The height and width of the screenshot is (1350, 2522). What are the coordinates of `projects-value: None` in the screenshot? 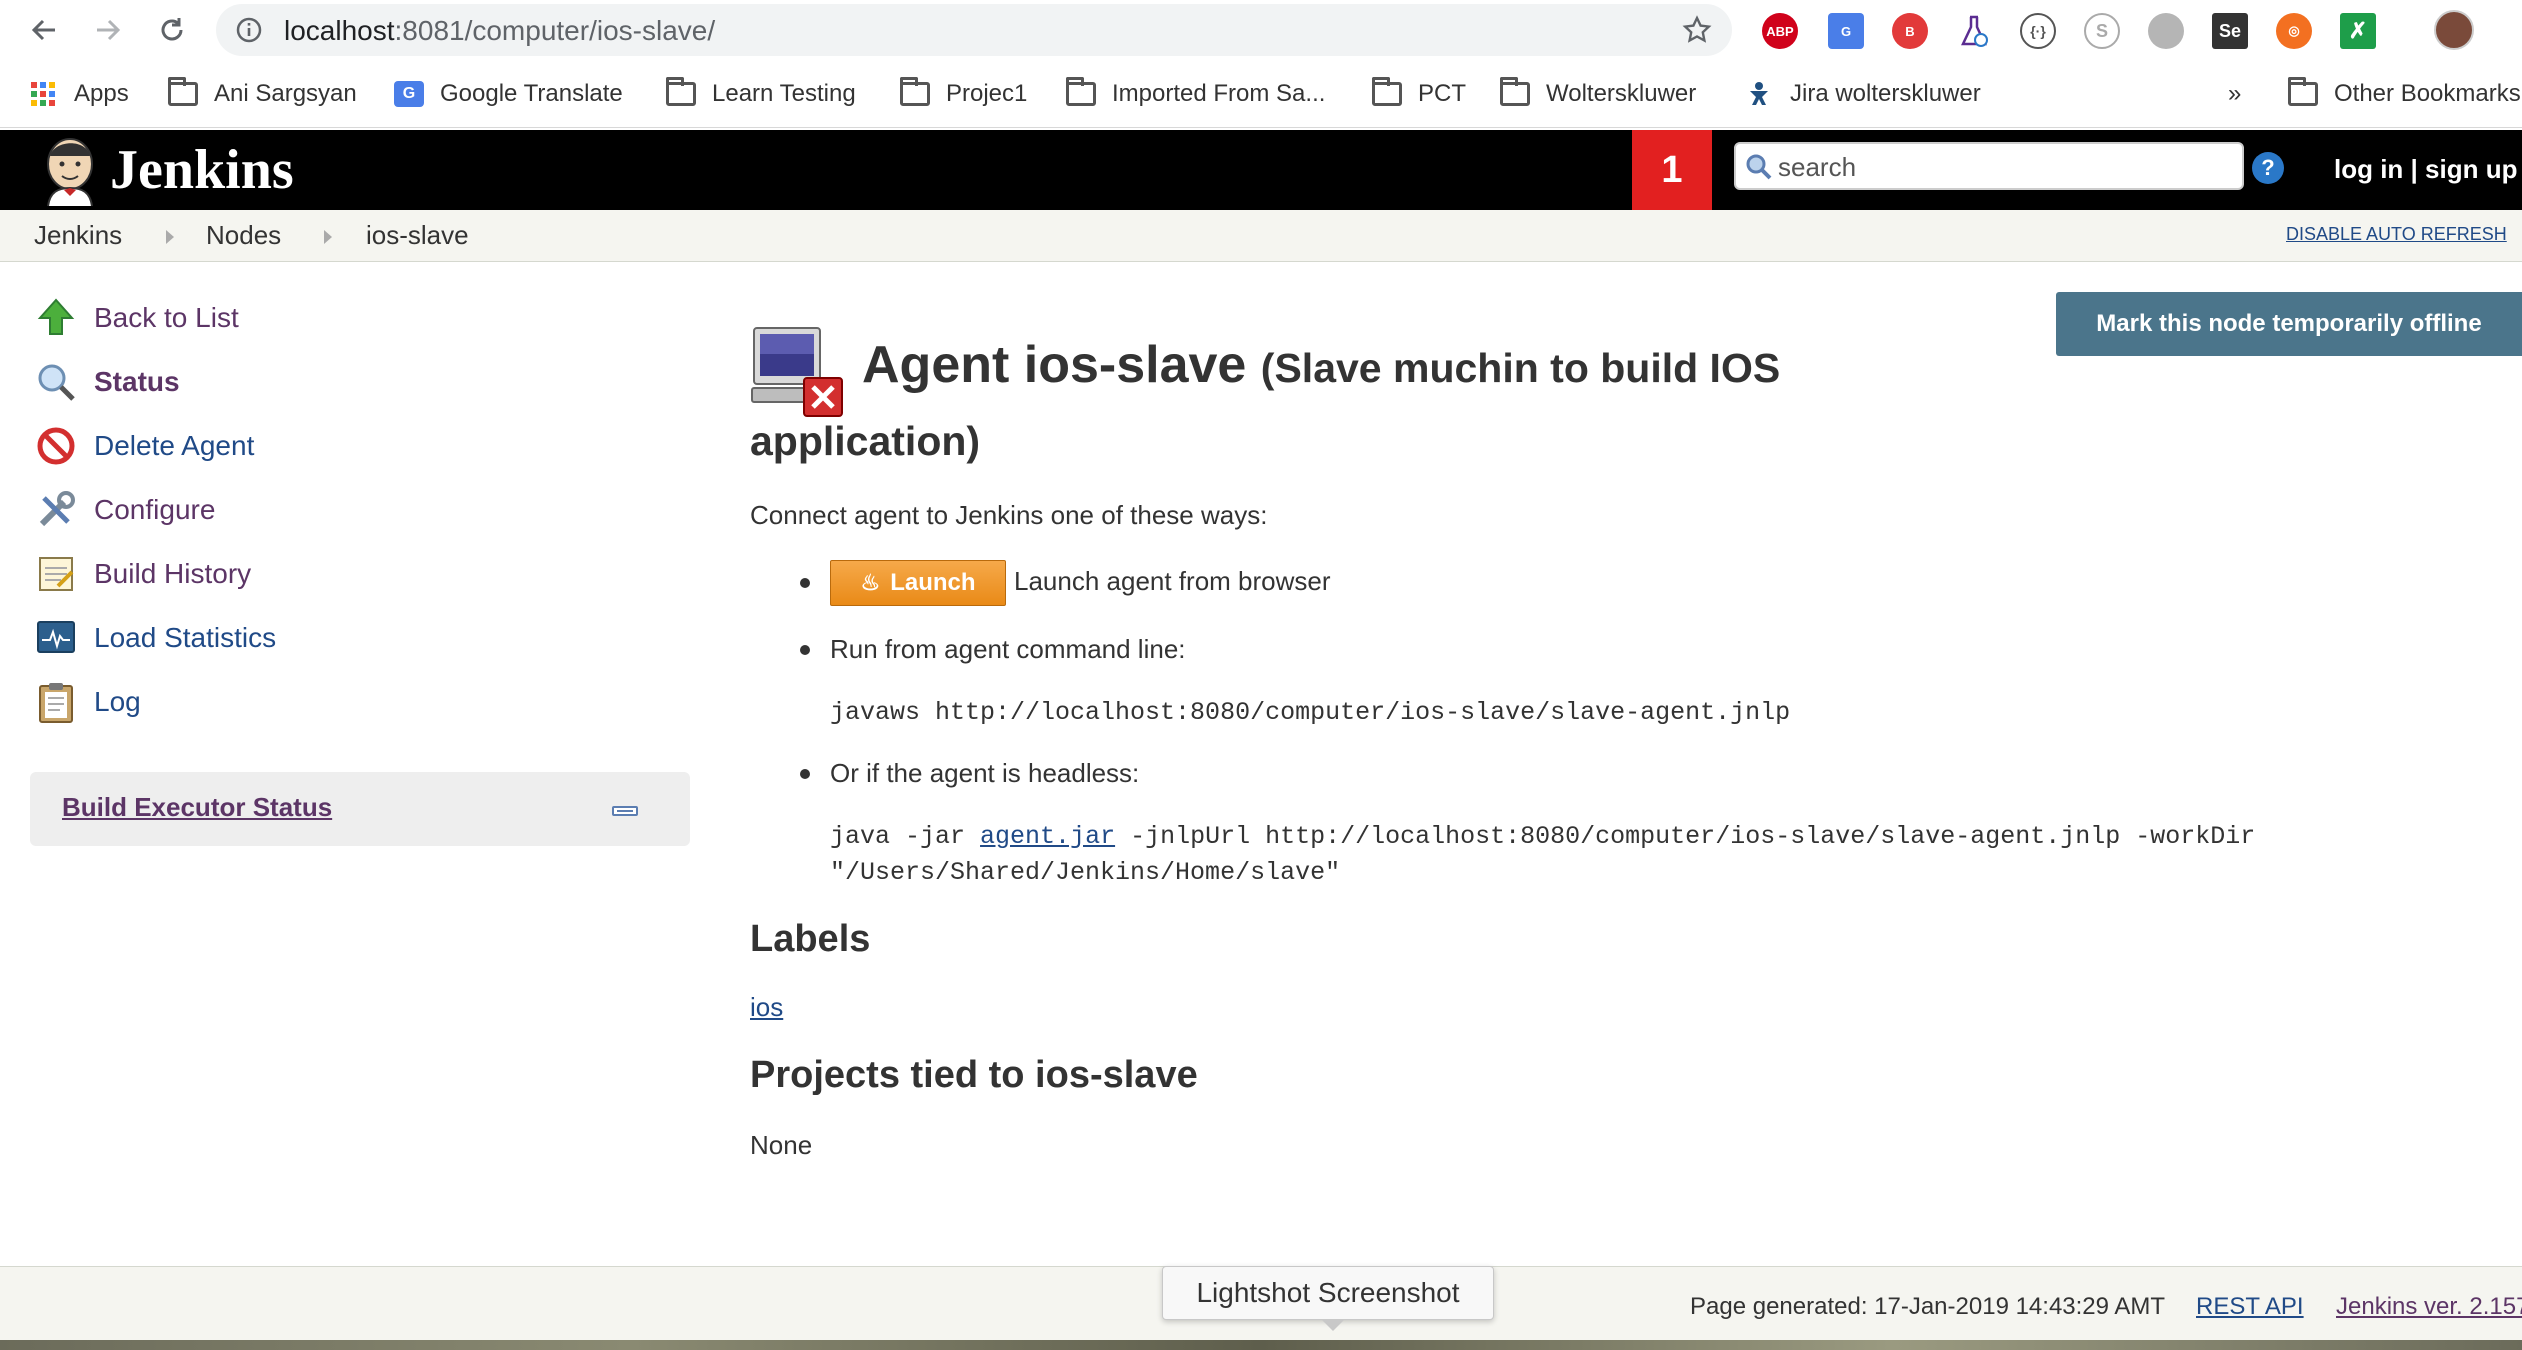 It's located at (781, 1145).